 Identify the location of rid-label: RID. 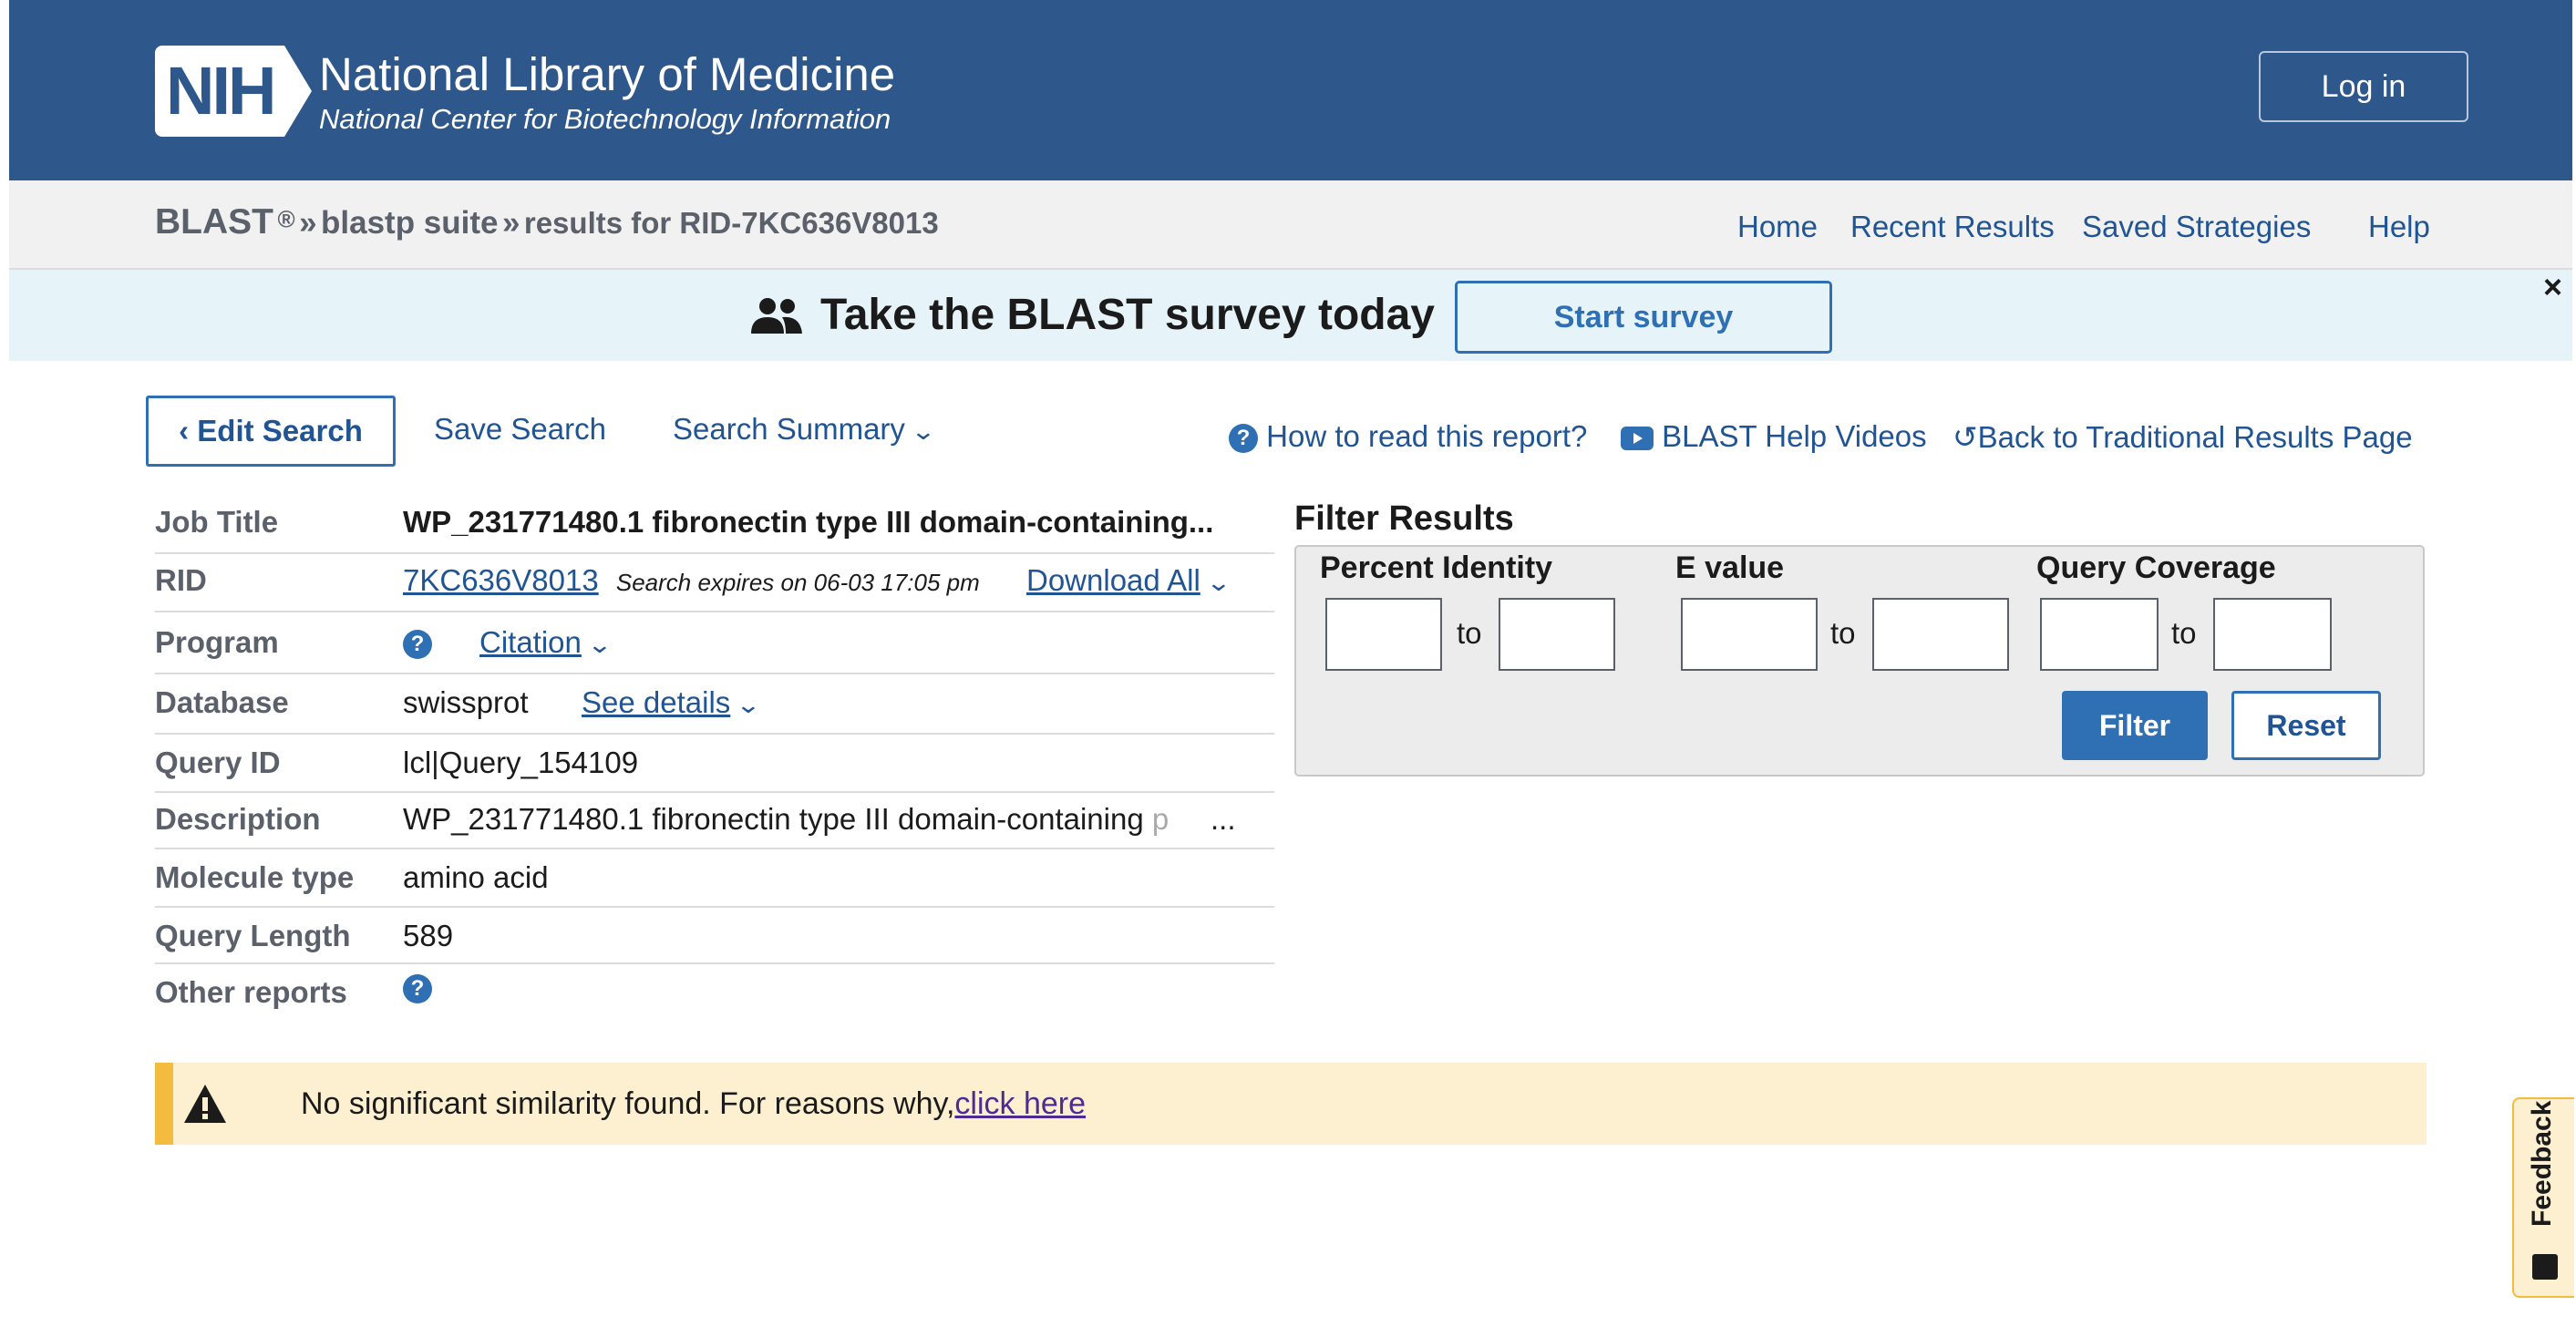
(181, 580).